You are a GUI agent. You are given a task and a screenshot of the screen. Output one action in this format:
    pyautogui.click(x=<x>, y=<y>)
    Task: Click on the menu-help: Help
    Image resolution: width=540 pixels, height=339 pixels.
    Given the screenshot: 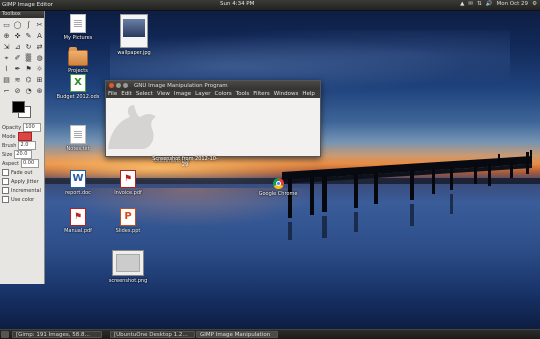 What is the action you would take?
    pyautogui.click(x=308, y=94)
    